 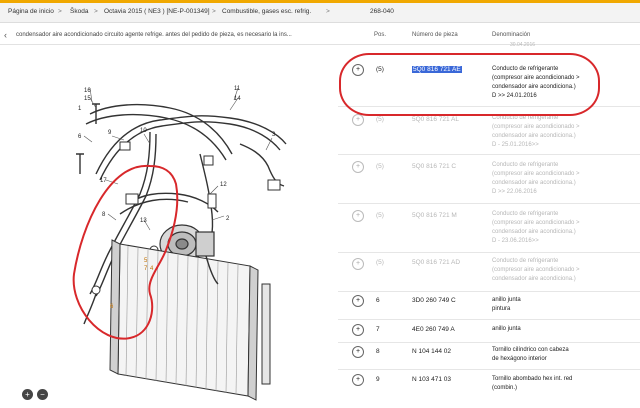 What do you see at coordinates (104, 215) in the screenshot?
I see `callout-label: 8` at bounding box center [104, 215].